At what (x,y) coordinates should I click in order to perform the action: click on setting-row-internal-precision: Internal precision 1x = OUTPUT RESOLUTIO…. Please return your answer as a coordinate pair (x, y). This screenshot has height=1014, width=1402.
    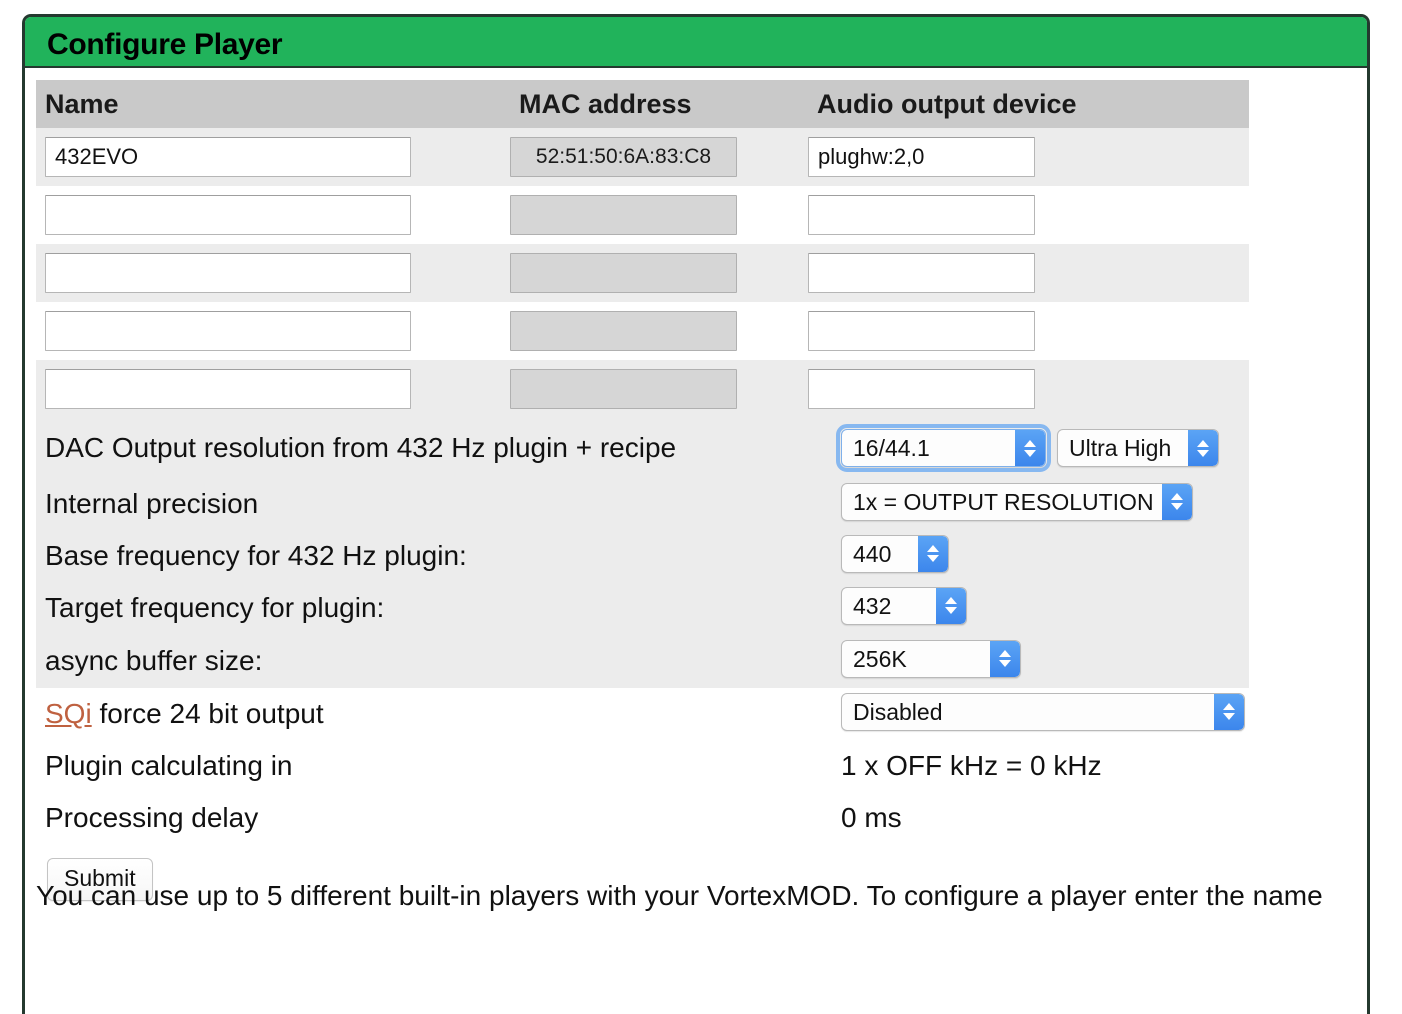
    Looking at the image, I should click on (642, 504).